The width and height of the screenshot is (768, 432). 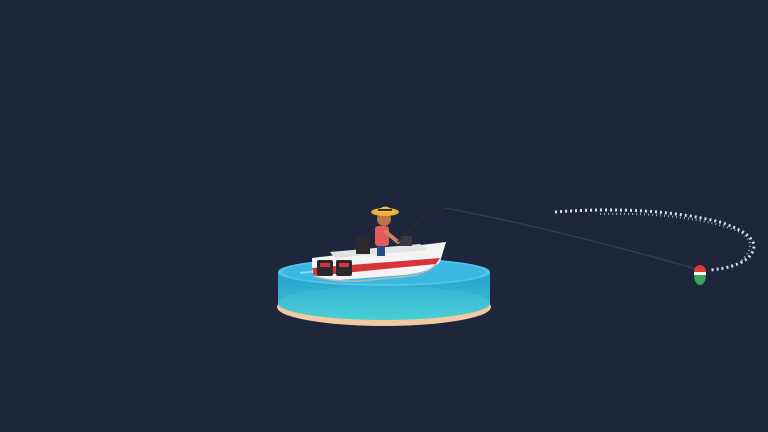 What do you see at coordinates (655, 240) in the screenshot?
I see `splash-trail-icon` at bounding box center [655, 240].